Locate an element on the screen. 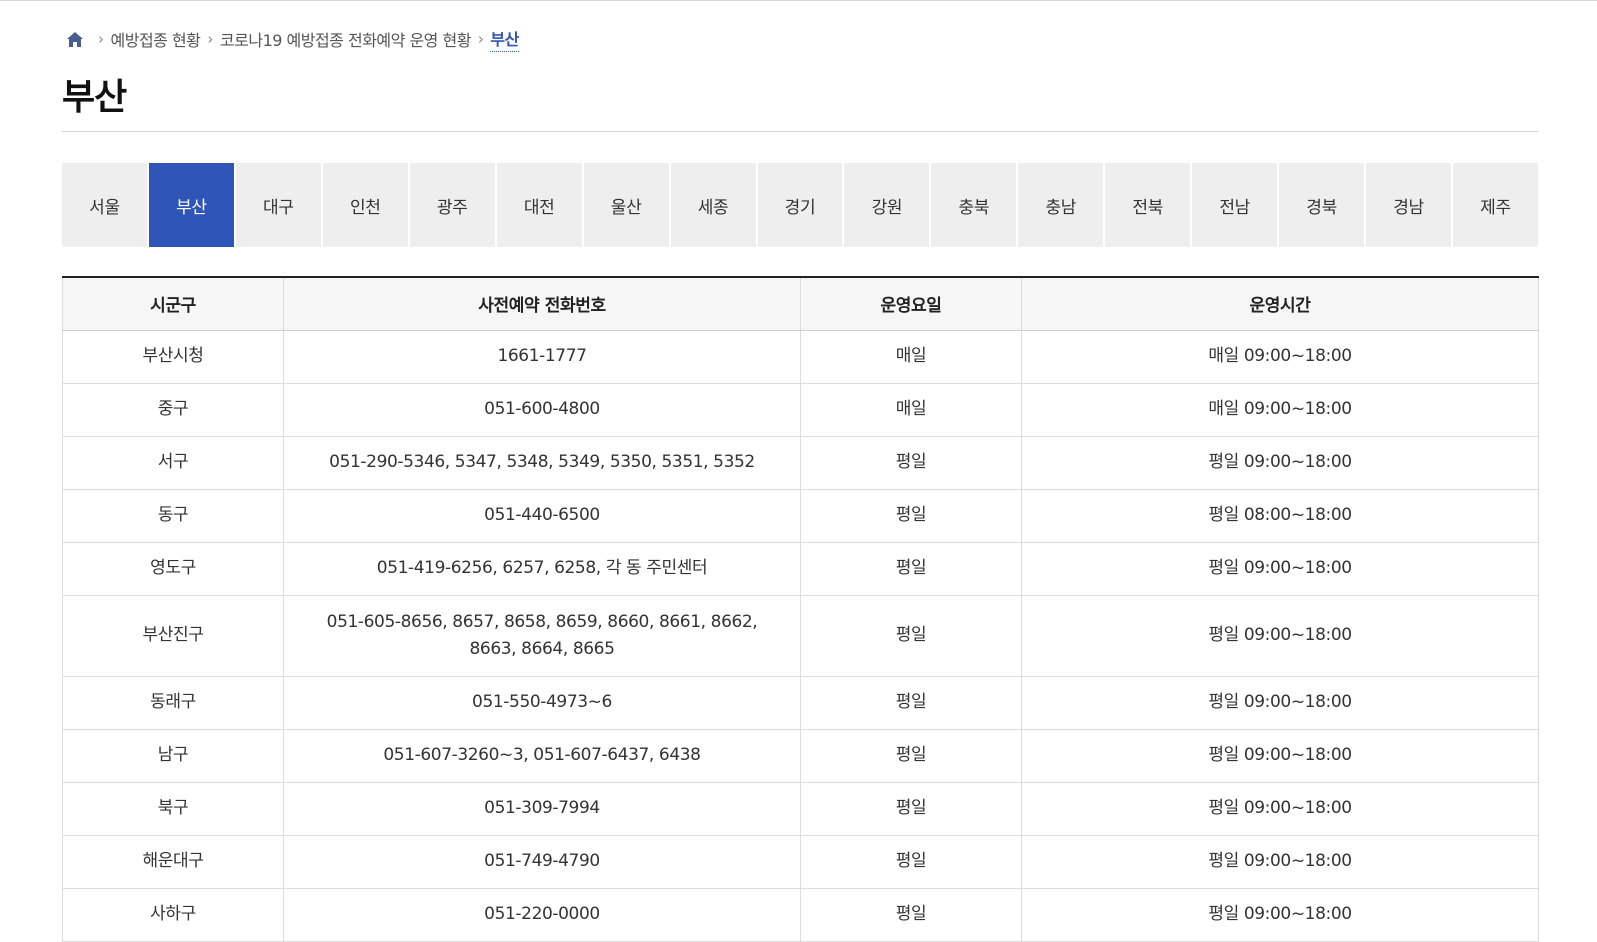  table-row: 동구 051-440-6500 평일 평일 08:00~18:00 is located at coordinates (800, 516).